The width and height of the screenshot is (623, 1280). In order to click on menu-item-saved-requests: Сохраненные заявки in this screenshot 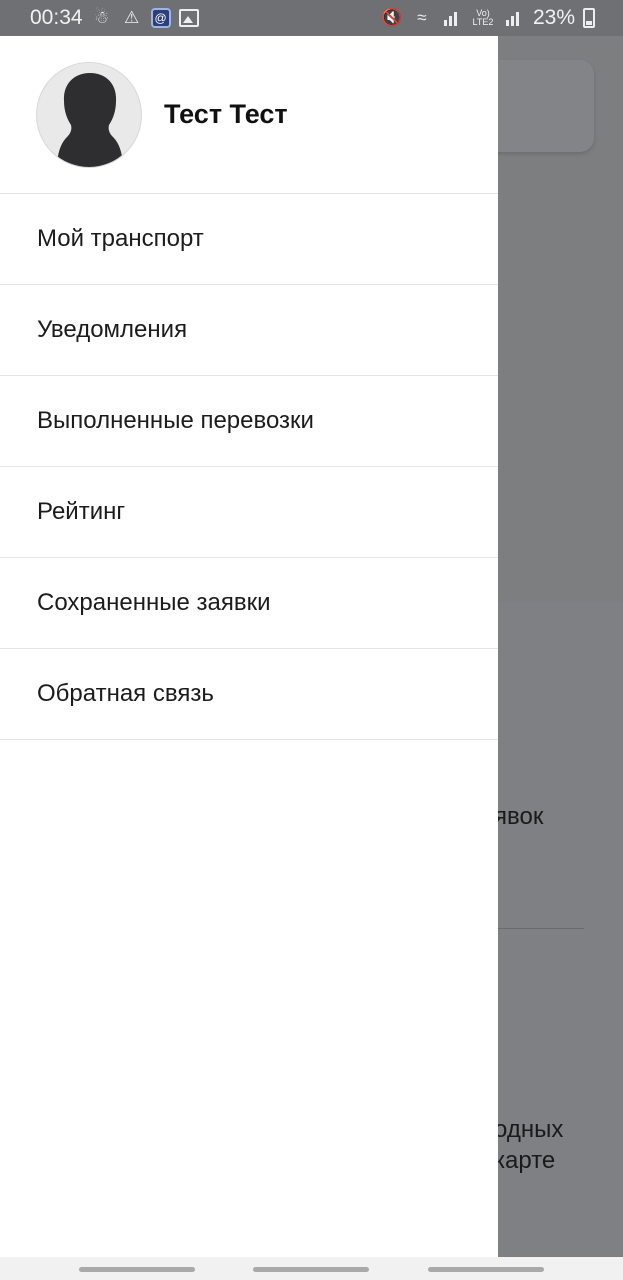, I will do `click(249, 603)`.